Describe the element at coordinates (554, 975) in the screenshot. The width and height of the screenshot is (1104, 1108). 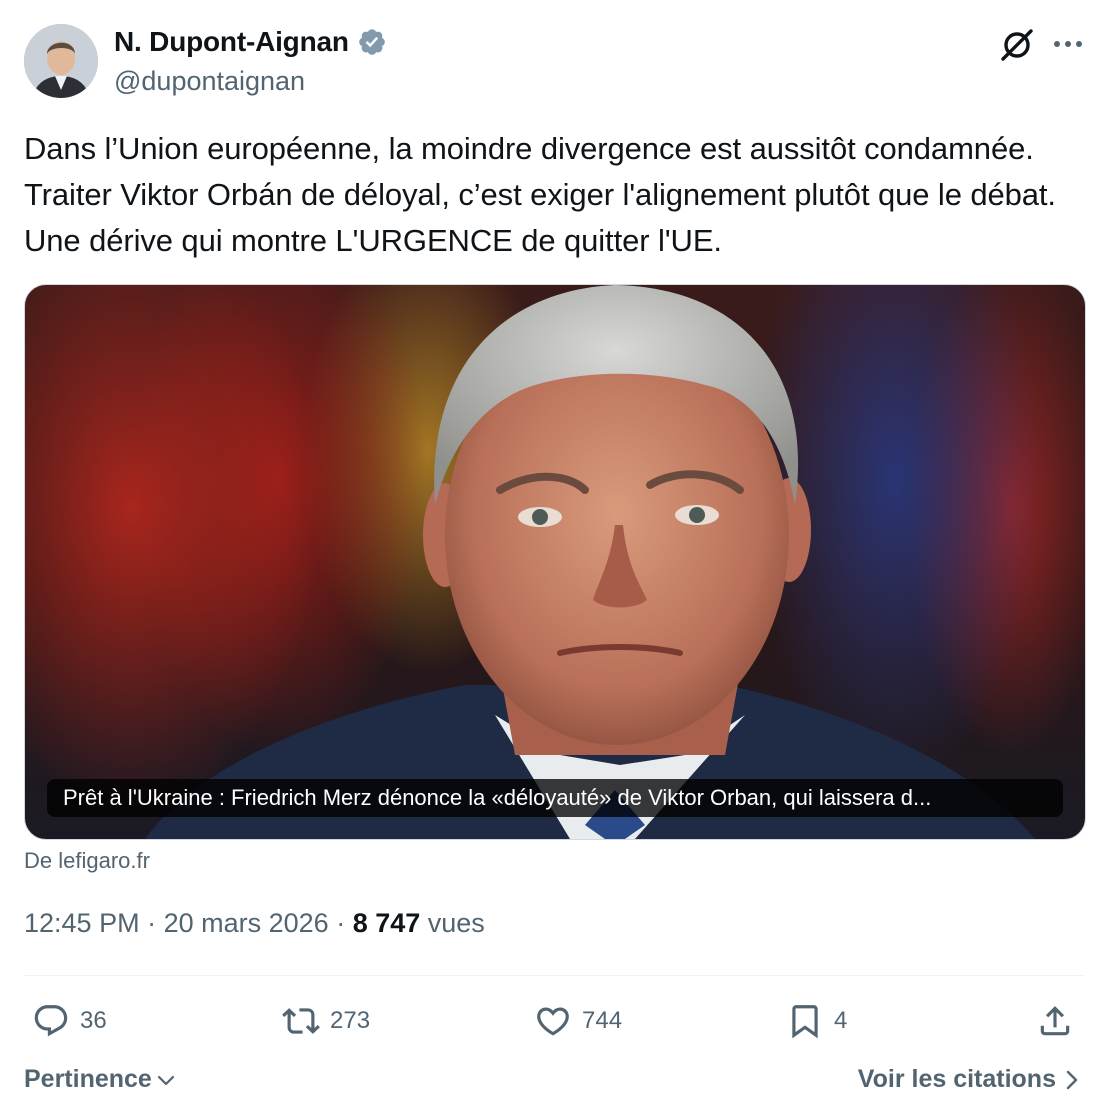
I see `divider` at that location.